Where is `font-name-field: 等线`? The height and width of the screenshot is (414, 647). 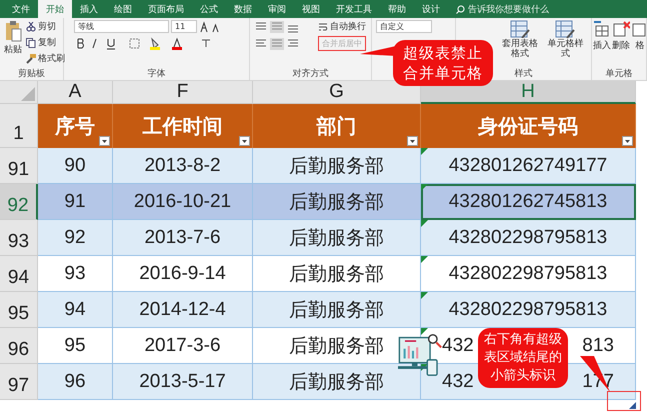 font-name-field: 等线 is located at coordinates (121, 26).